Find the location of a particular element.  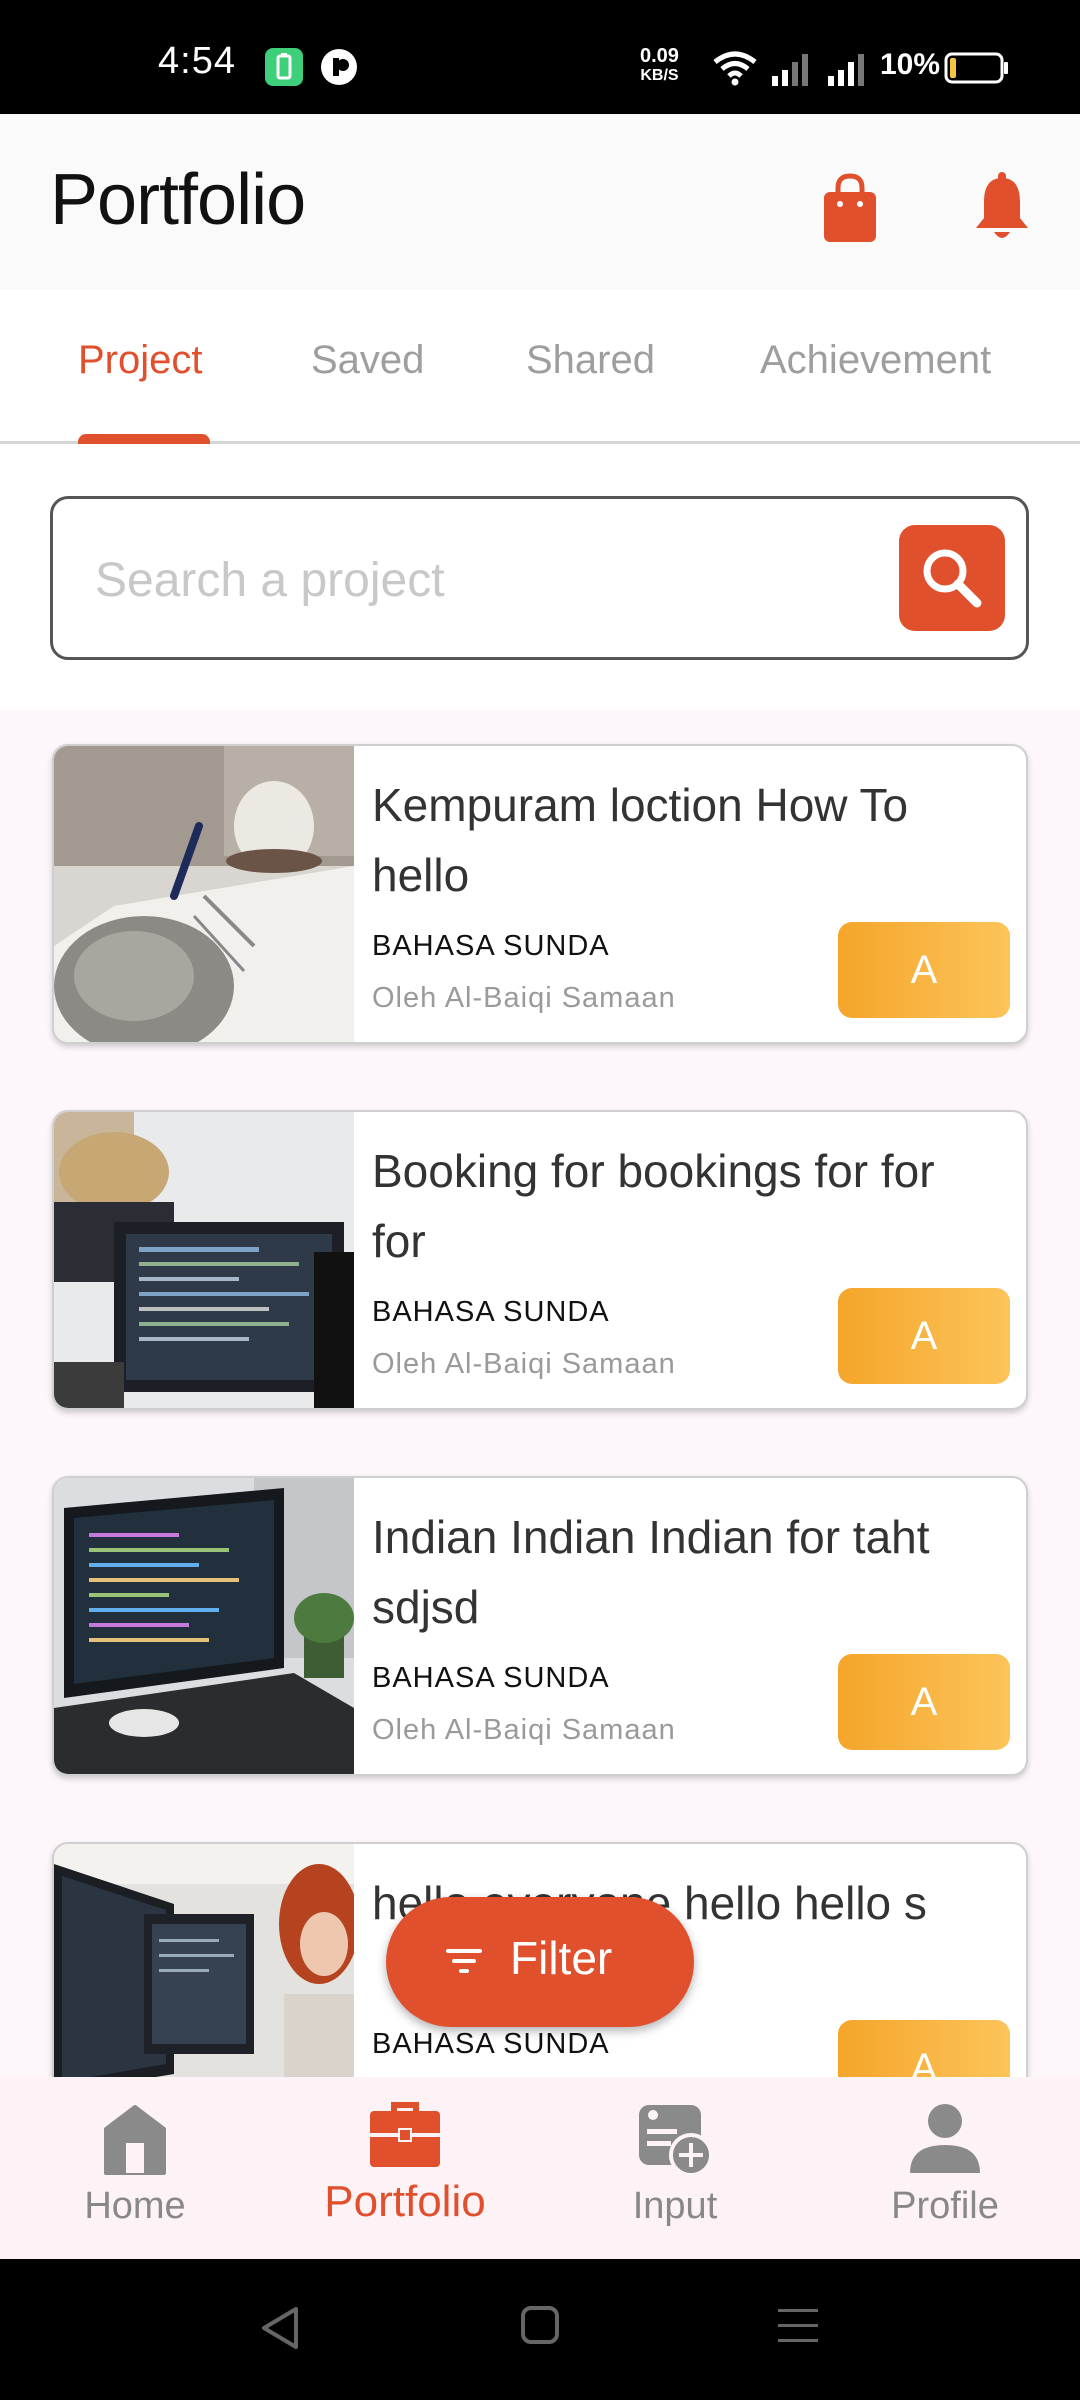

project-title: Booking for bookings for for for is located at coordinates (653, 1206).